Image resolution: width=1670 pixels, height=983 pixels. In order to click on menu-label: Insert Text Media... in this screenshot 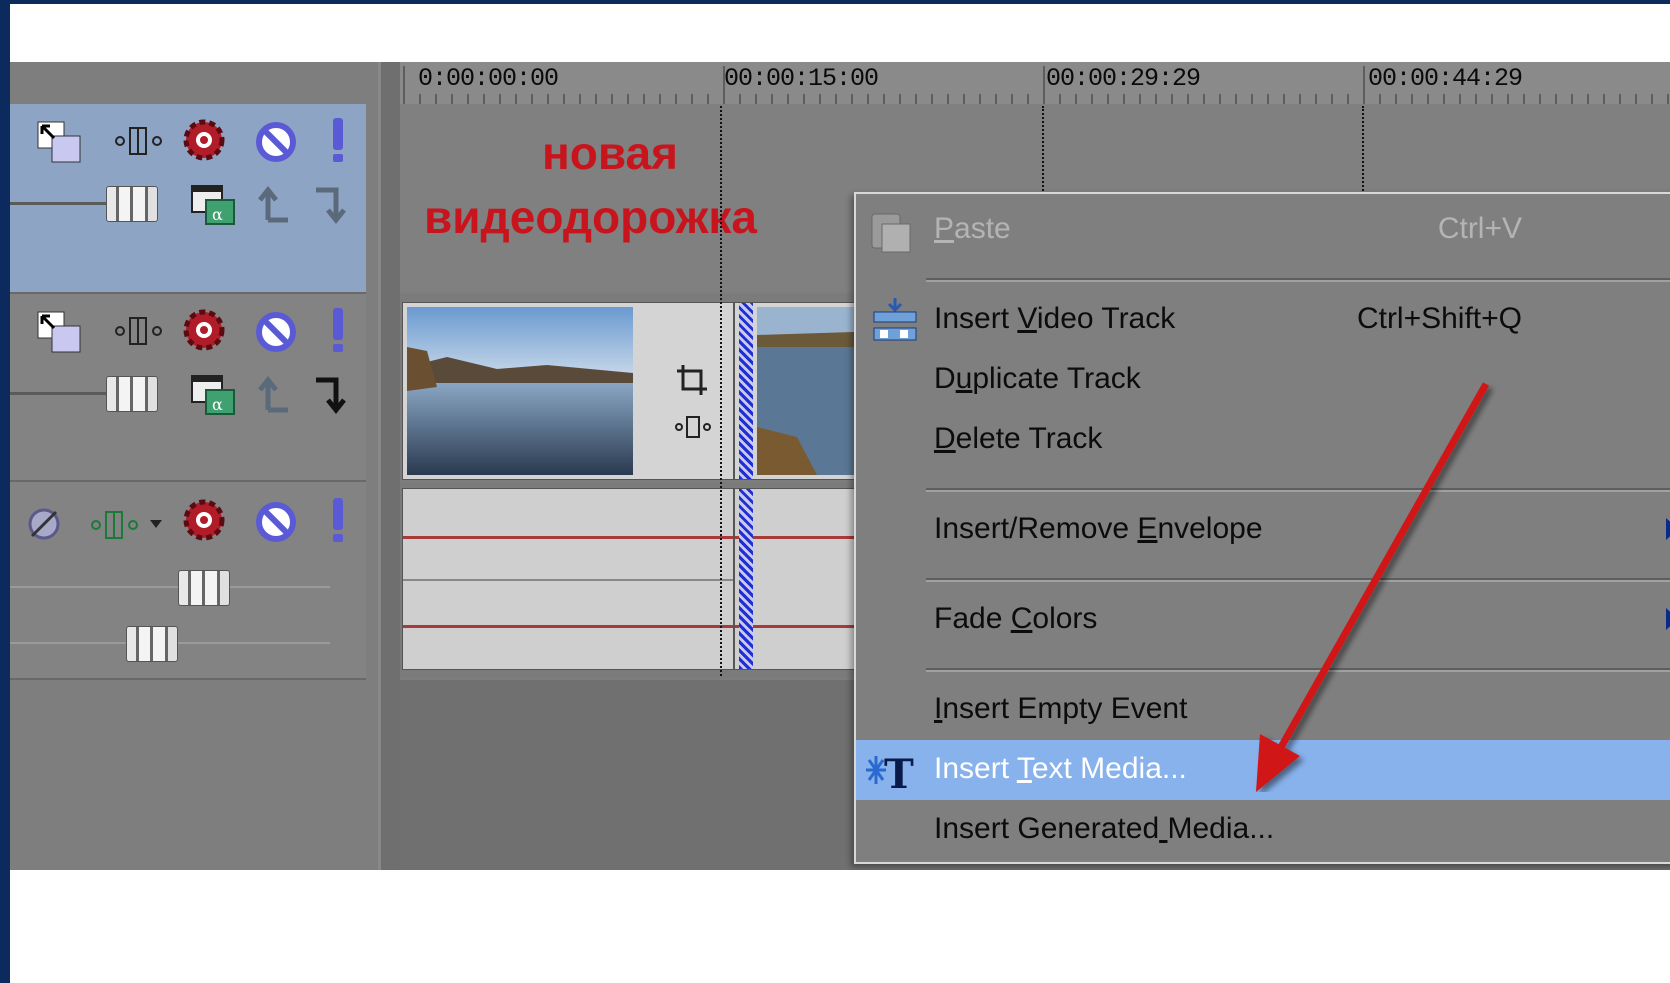, I will do `click(1060, 768)`.